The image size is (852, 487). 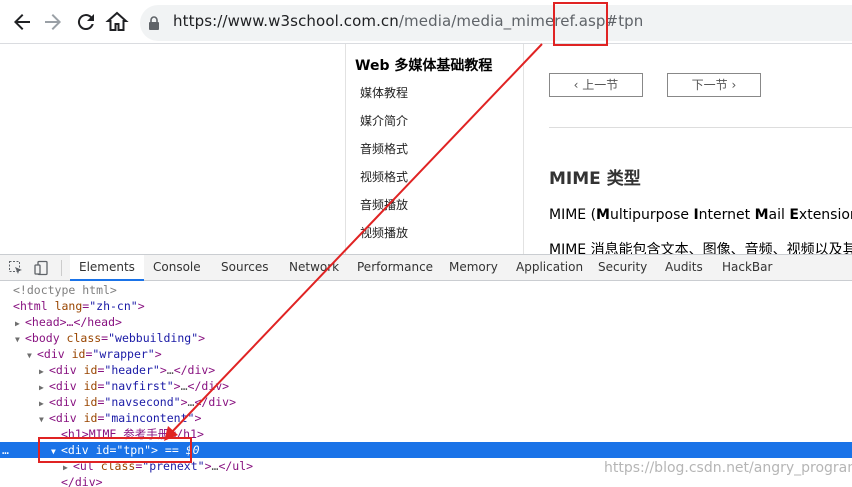 I want to click on tree-node-navsecond: ▶ <div id="navsecond">…</div>, so click(x=426, y=402).